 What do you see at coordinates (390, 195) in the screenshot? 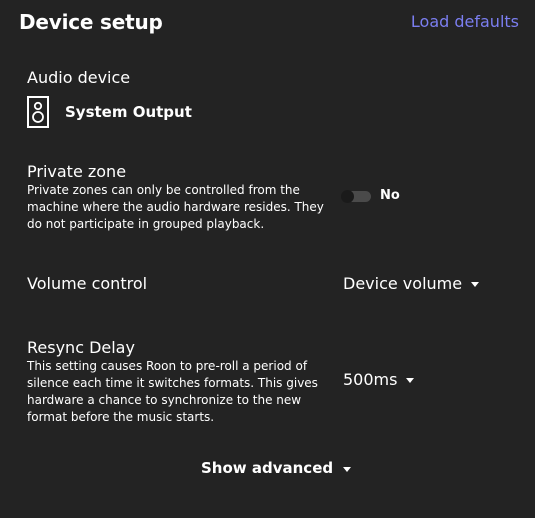
I see `private-zone-toggle-state: No` at bounding box center [390, 195].